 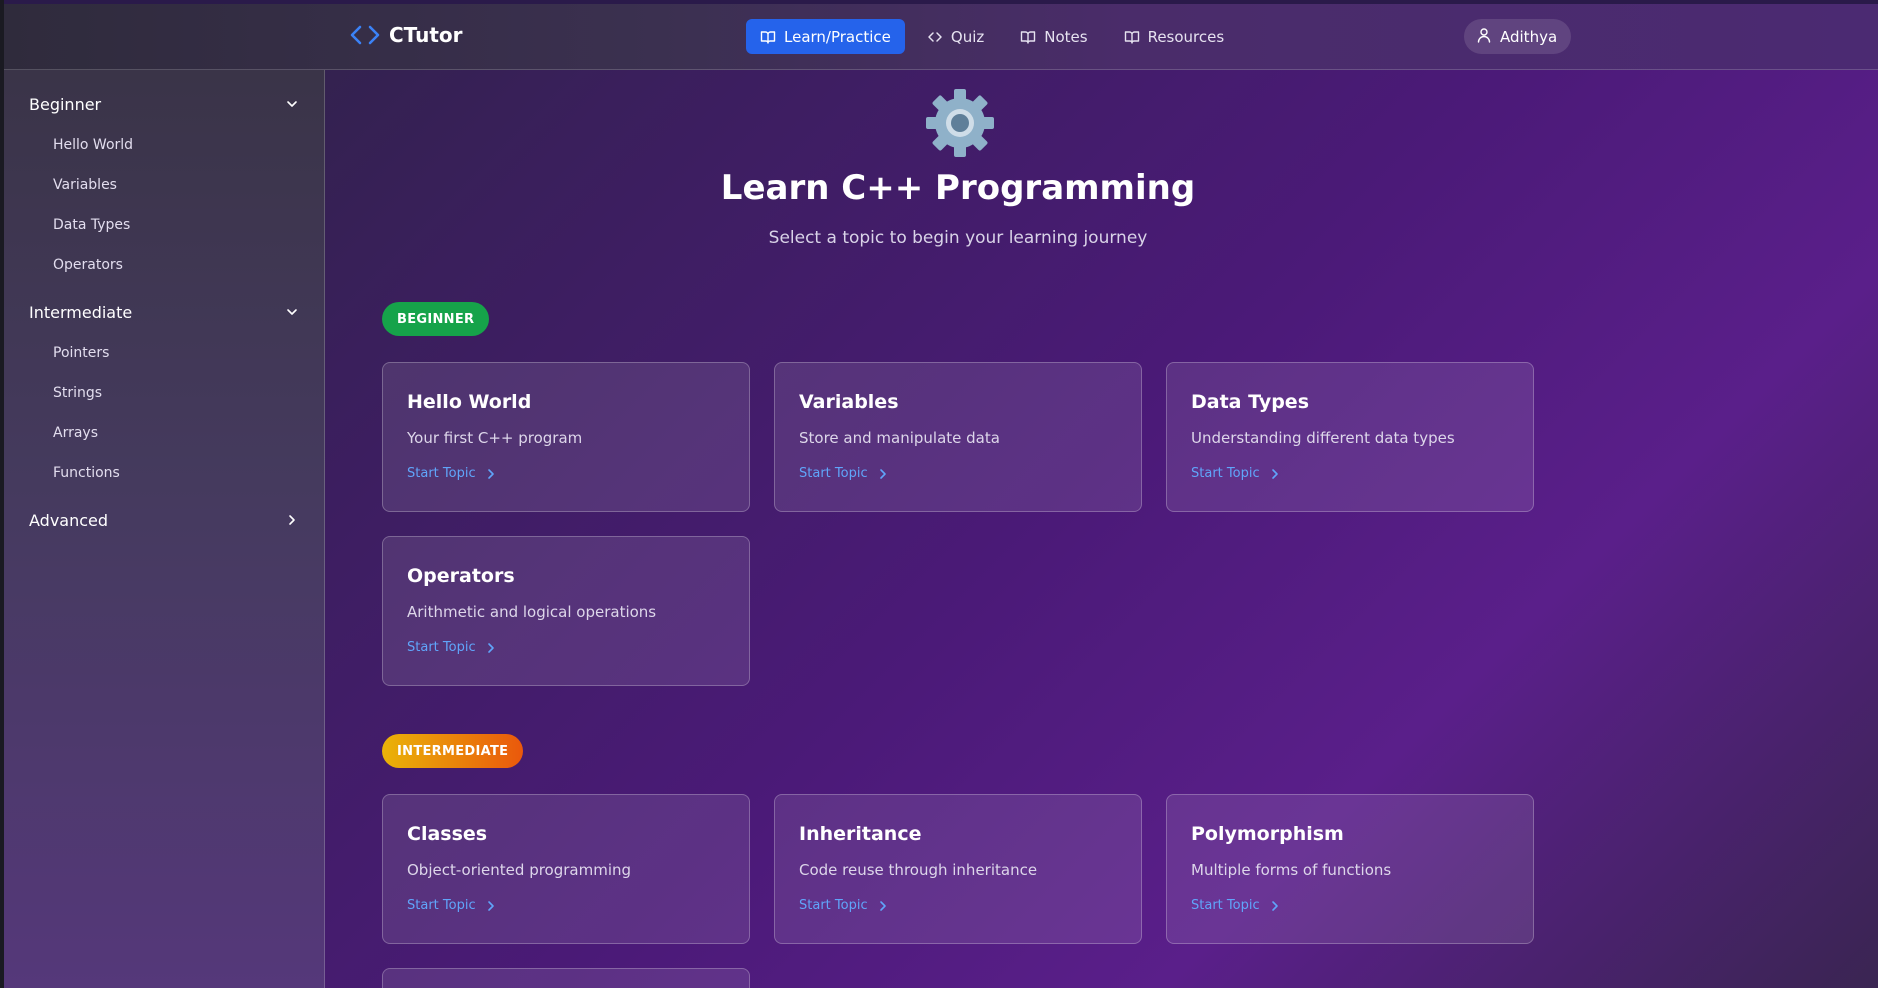 What do you see at coordinates (849, 402) in the screenshot?
I see `card-title: Variables` at bounding box center [849, 402].